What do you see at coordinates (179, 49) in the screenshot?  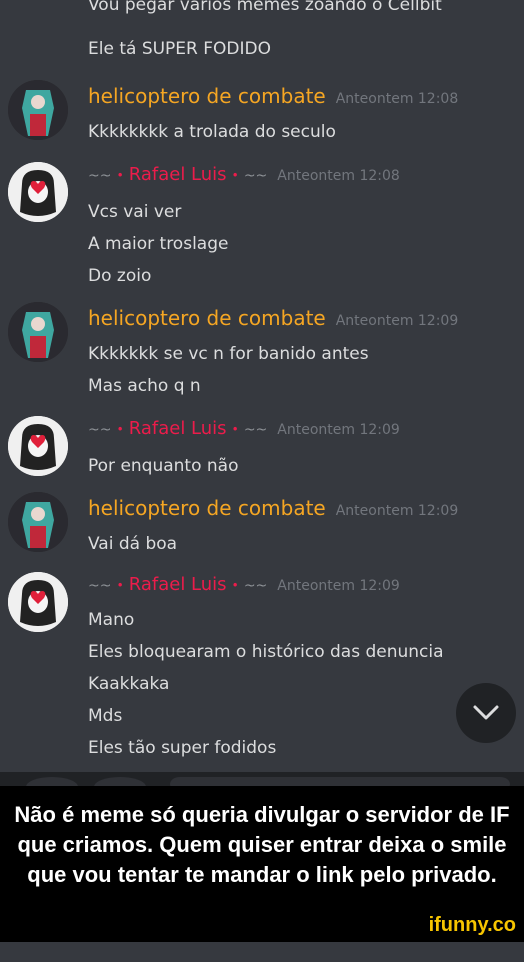 I see `message-line: Ele tá SUPER FODIDO` at bounding box center [179, 49].